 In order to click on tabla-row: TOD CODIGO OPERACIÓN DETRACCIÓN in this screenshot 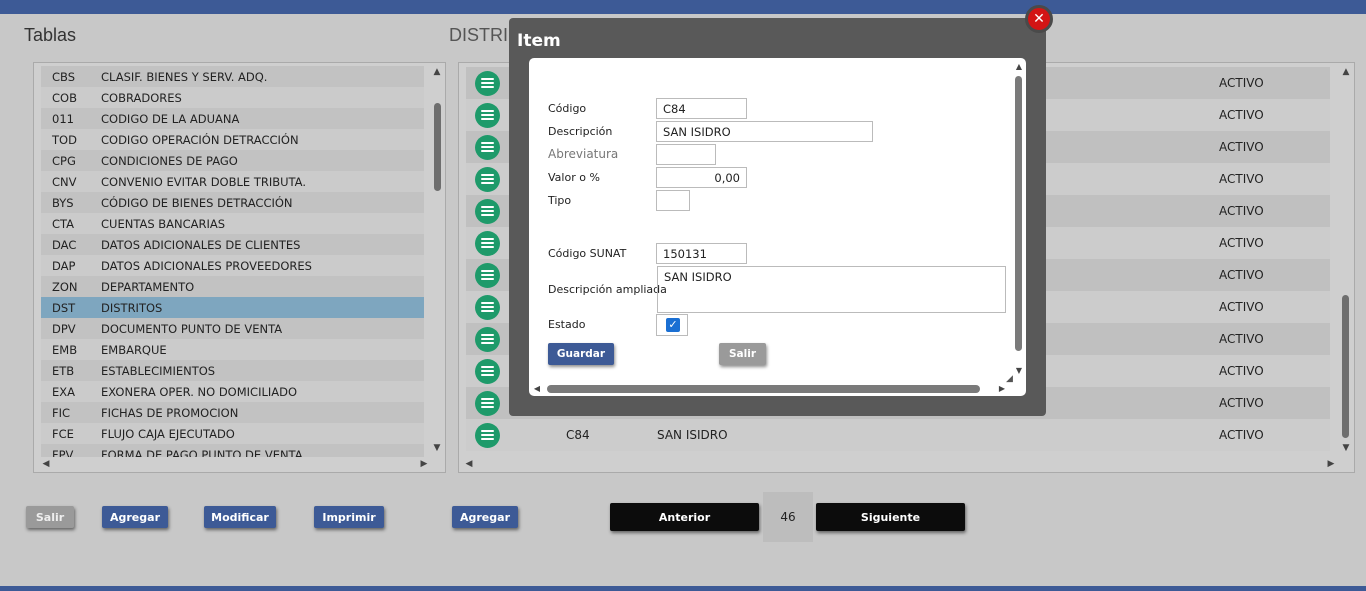, I will do `click(232, 139)`.